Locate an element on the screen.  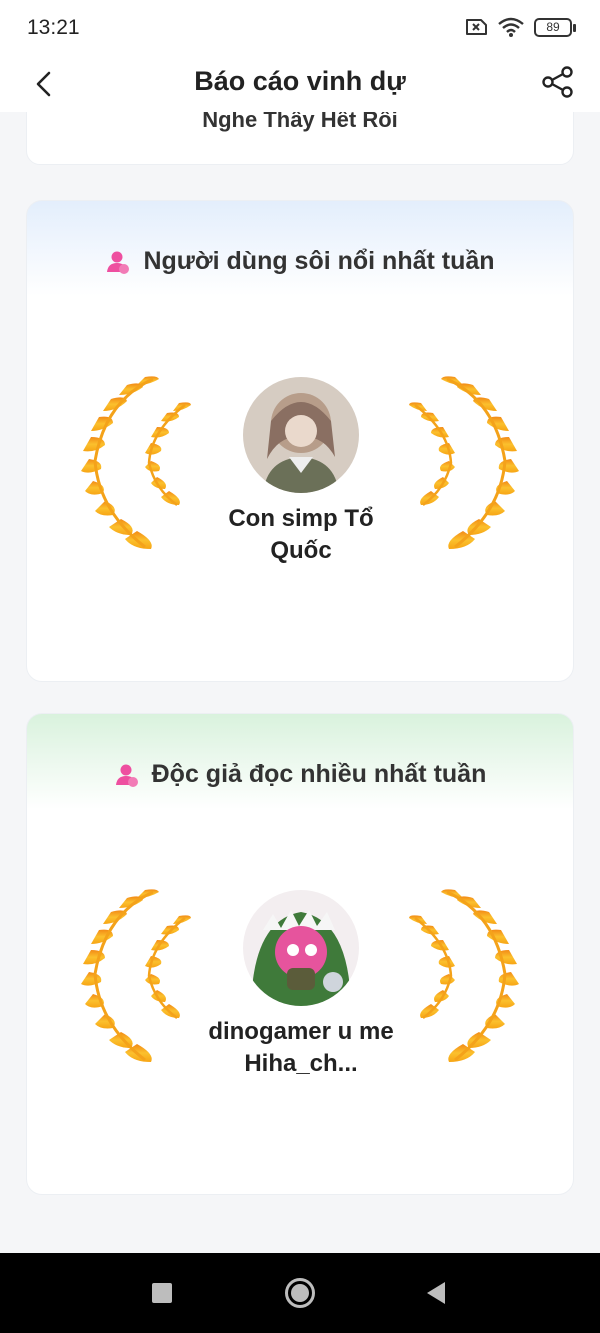
previous-award-card: Nghe Thấy Hết Rồi is located at coordinates (300, 138).